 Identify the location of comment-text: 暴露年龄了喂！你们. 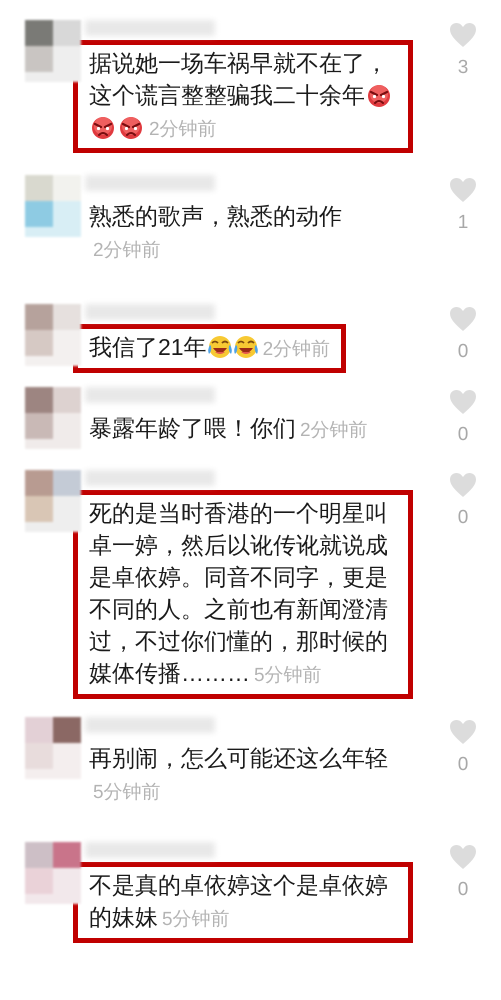
(192, 428).